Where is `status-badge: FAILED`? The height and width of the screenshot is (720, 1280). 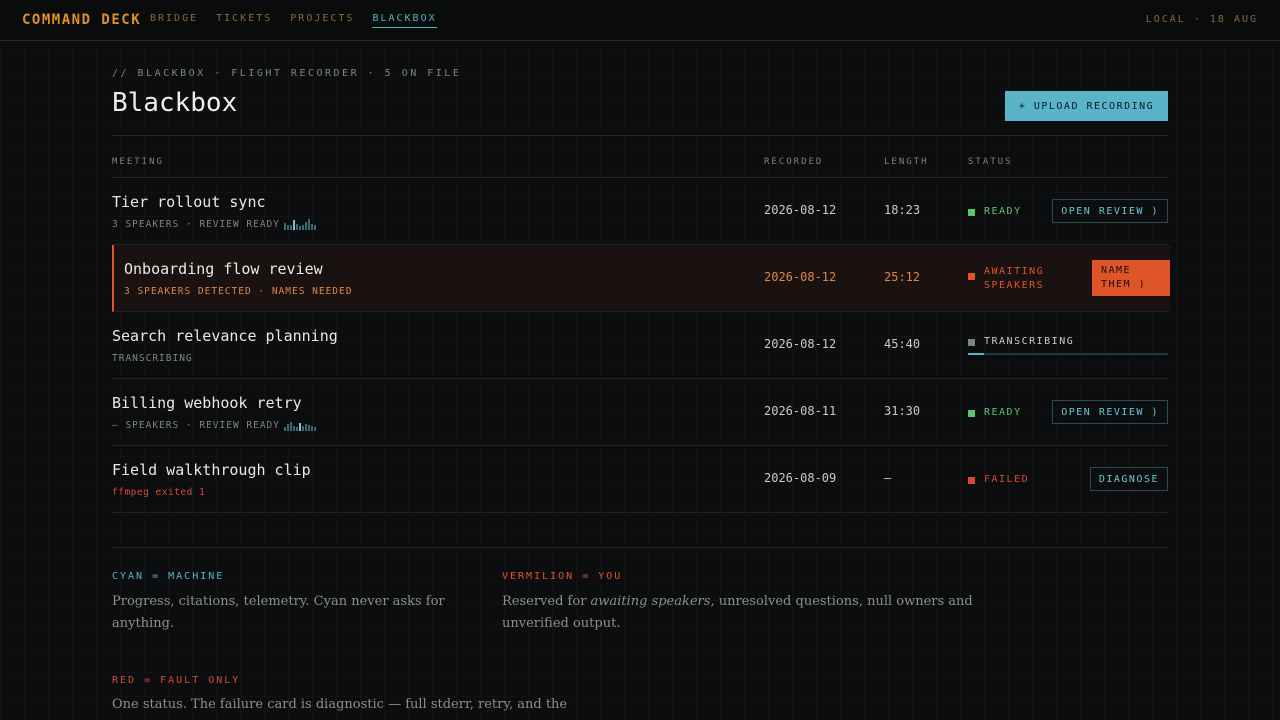
status-badge: FAILED is located at coordinates (998, 479).